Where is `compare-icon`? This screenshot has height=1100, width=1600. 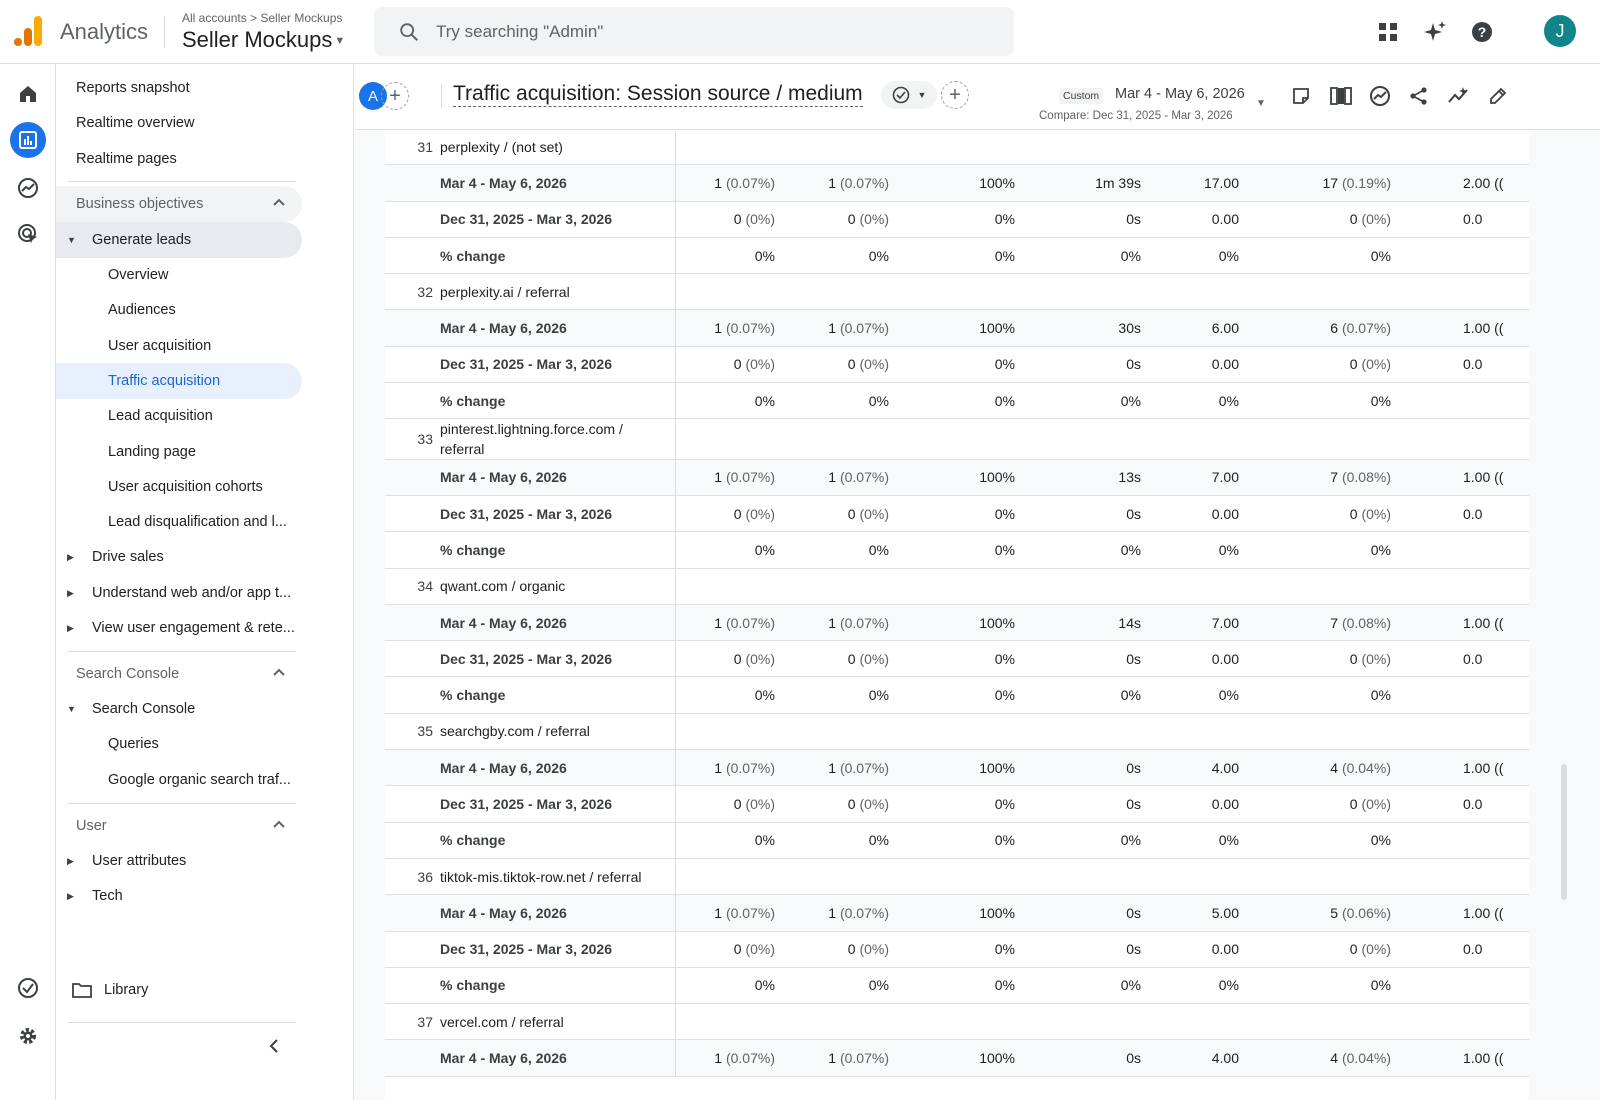
compare-icon is located at coordinates (1341, 96).